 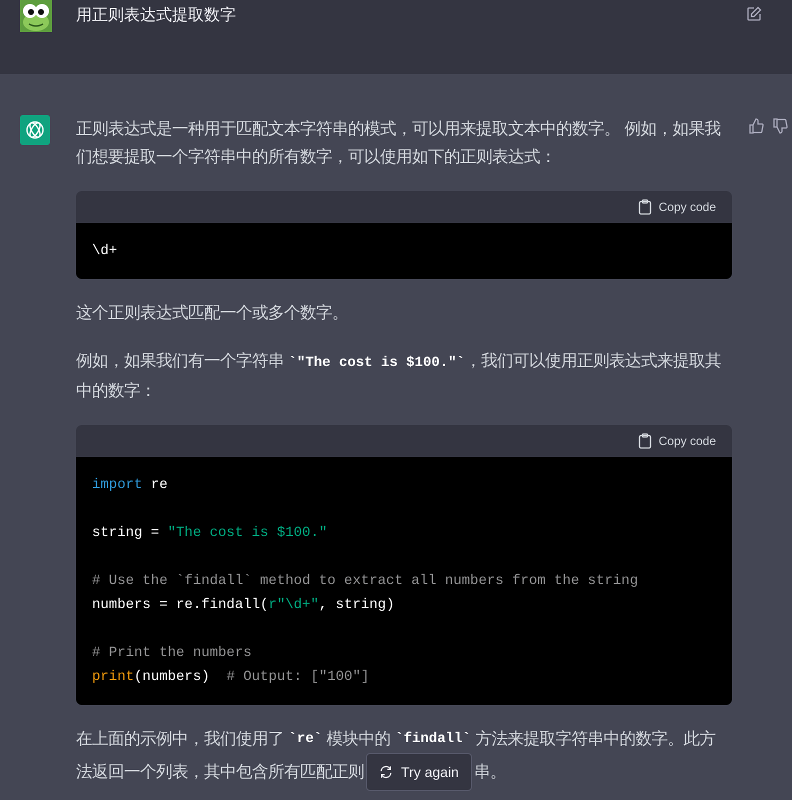 I want to click on try-again-button: Try again, so click(x=419, y=772).